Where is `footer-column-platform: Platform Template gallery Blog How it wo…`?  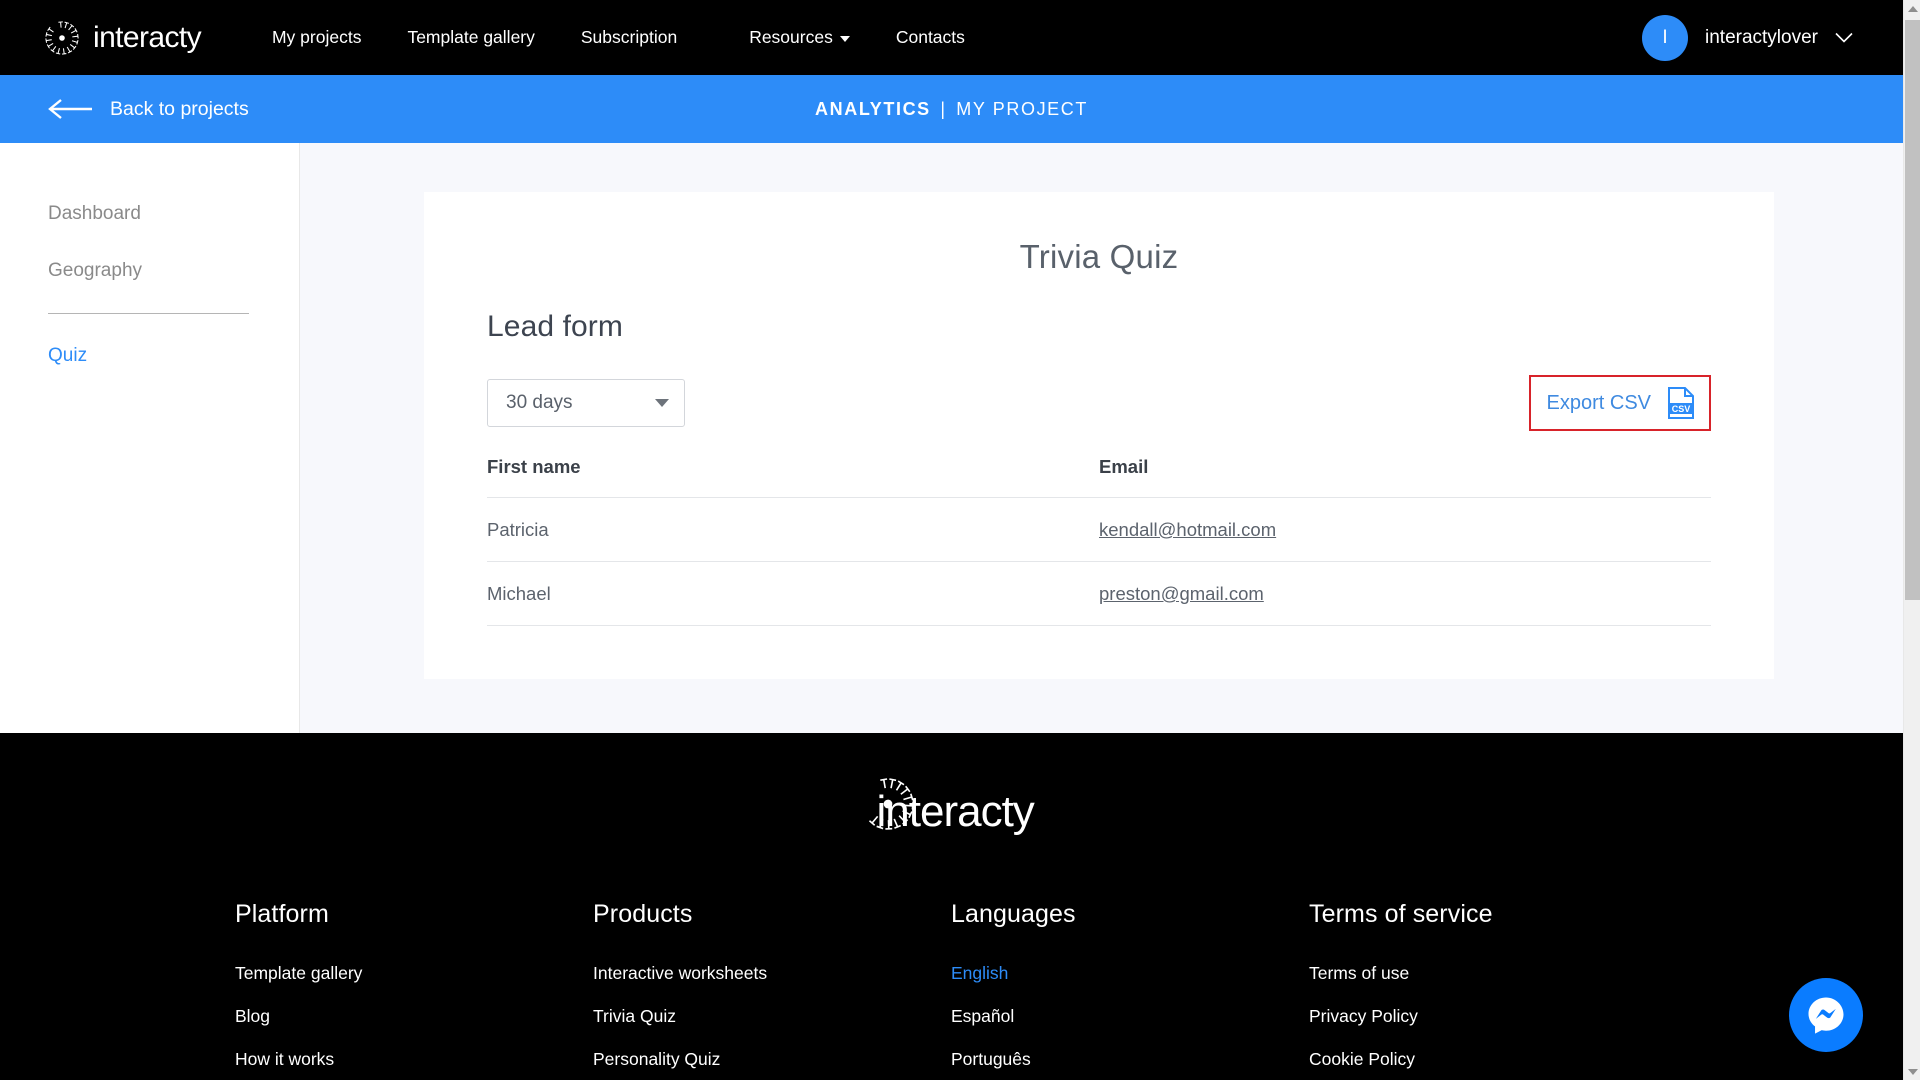 footer-column-platform: Platform Template gallery Blog How it wo… is located at coordinates (414, 990).